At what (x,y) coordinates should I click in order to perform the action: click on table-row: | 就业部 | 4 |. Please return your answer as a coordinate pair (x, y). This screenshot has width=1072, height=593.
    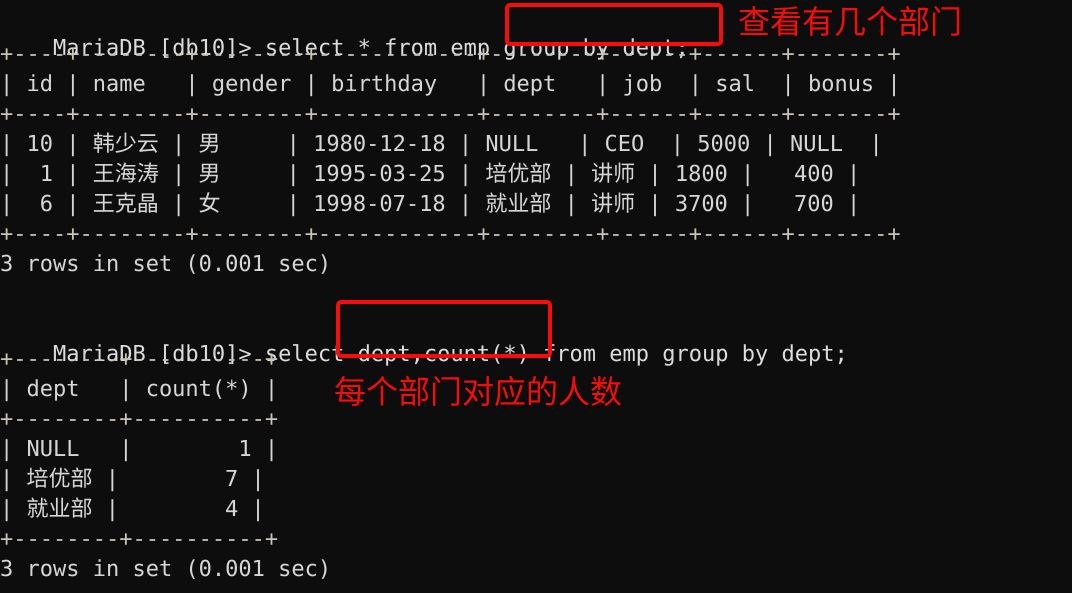
    Looking at the image, I should click on (132, 509).